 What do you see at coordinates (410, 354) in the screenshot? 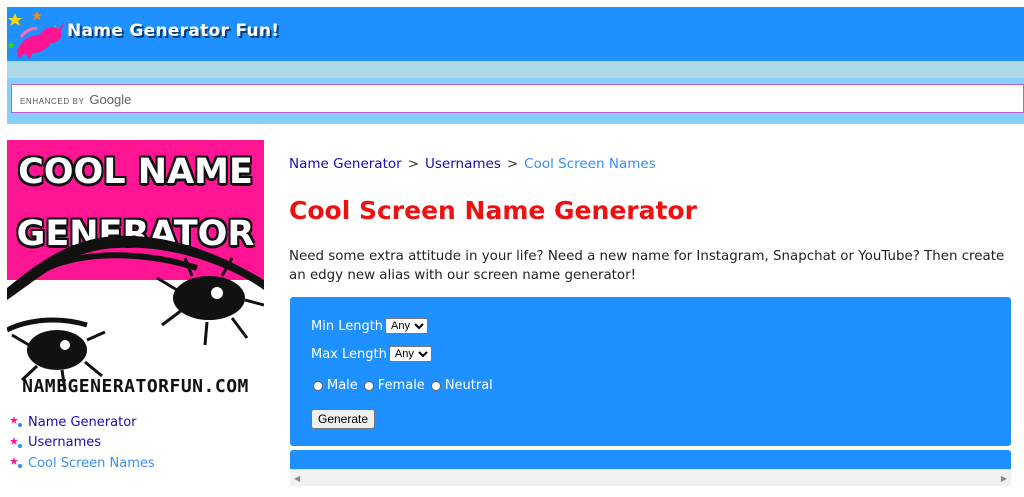
I see `max-length-select: Any` at bounding box center [410, 354].